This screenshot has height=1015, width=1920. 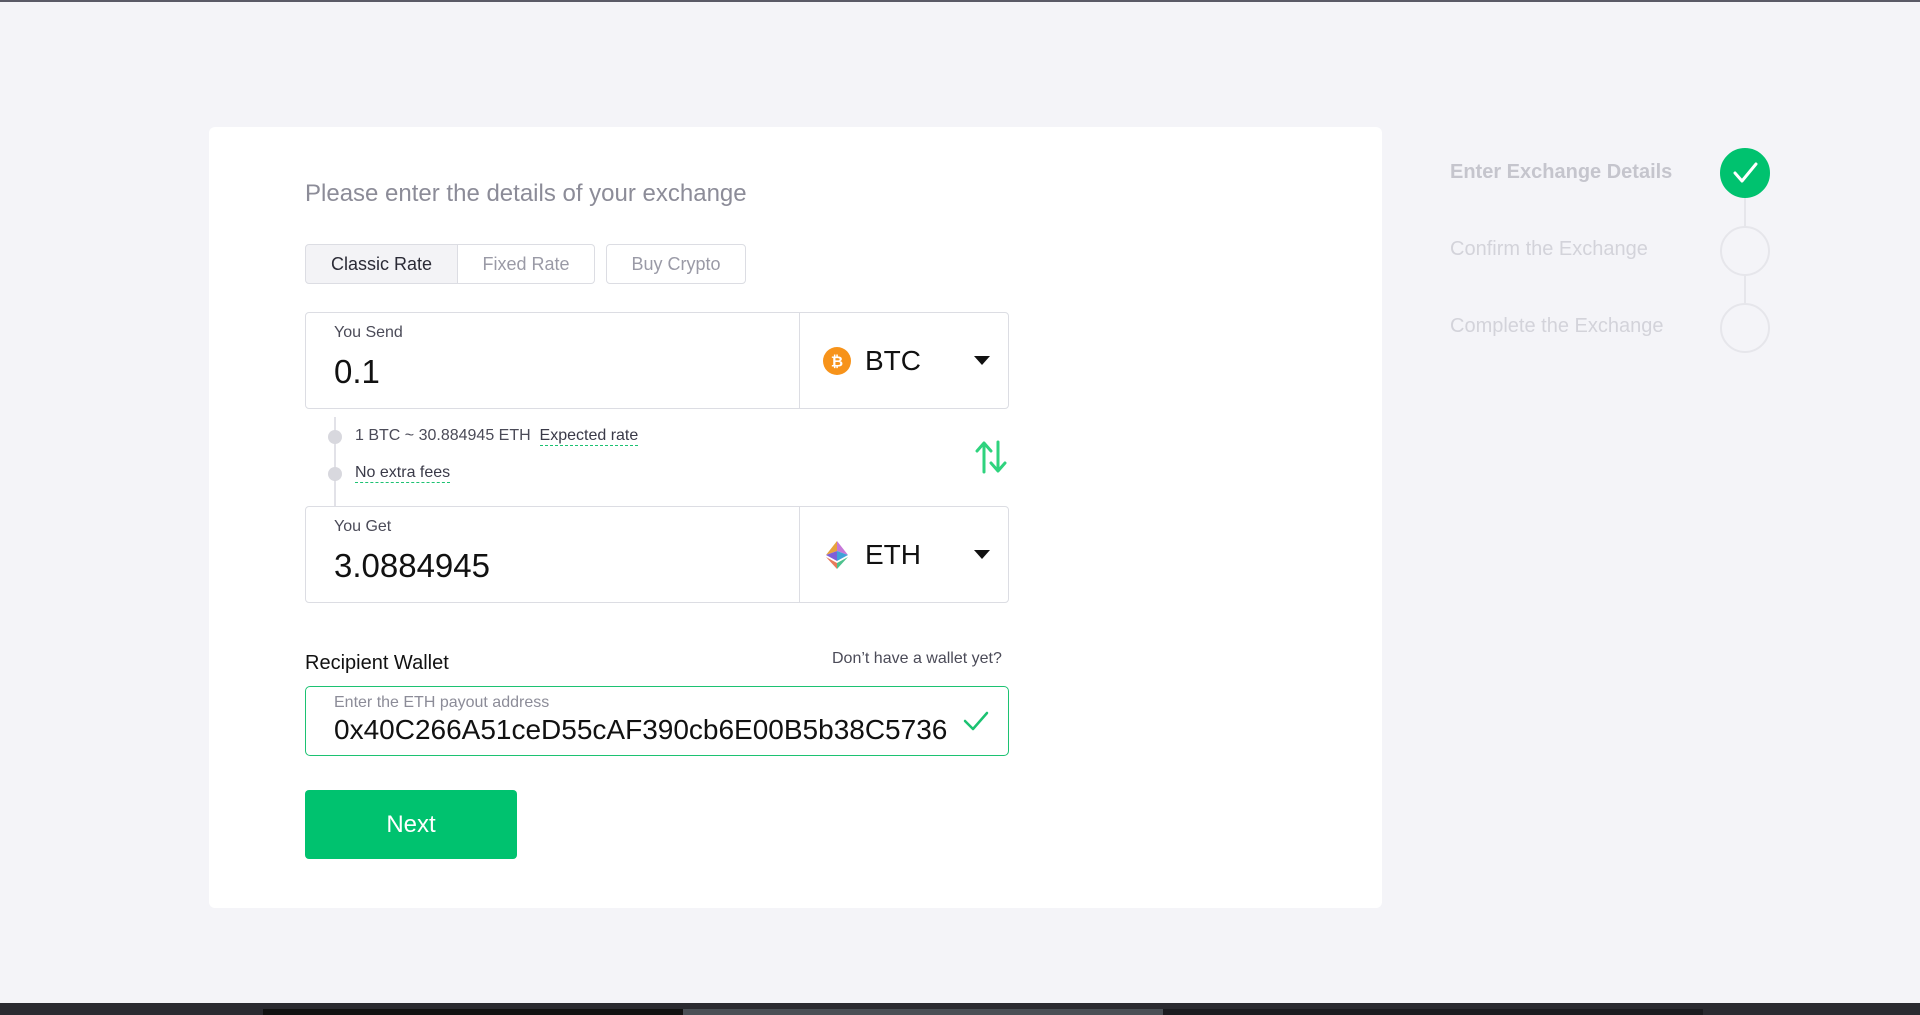 What do you see at coordinates (377, 663) in the screenshot?
I see `recipient-wallet-label: Recipient Wallet` at bounding box center [377, 663].